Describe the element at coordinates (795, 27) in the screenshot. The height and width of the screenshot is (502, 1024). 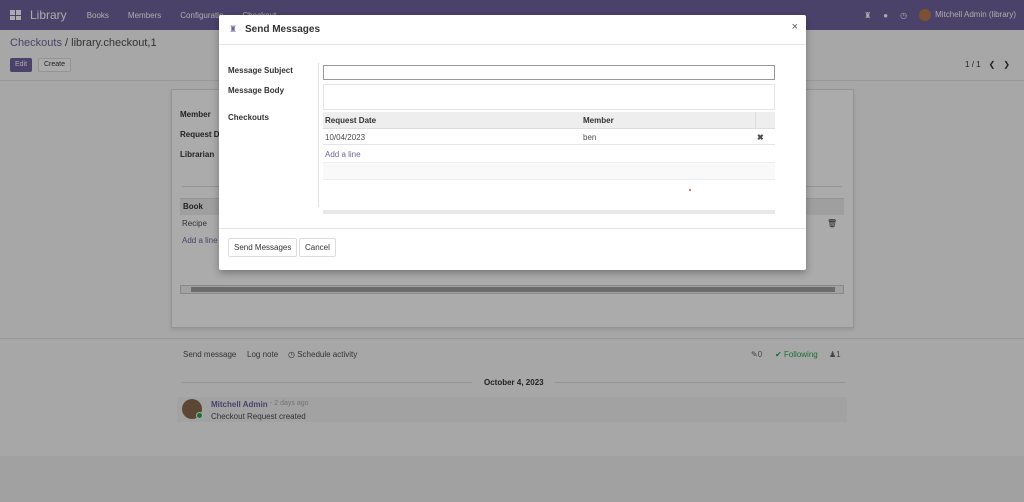
I see `close-icon: ×` at that location.